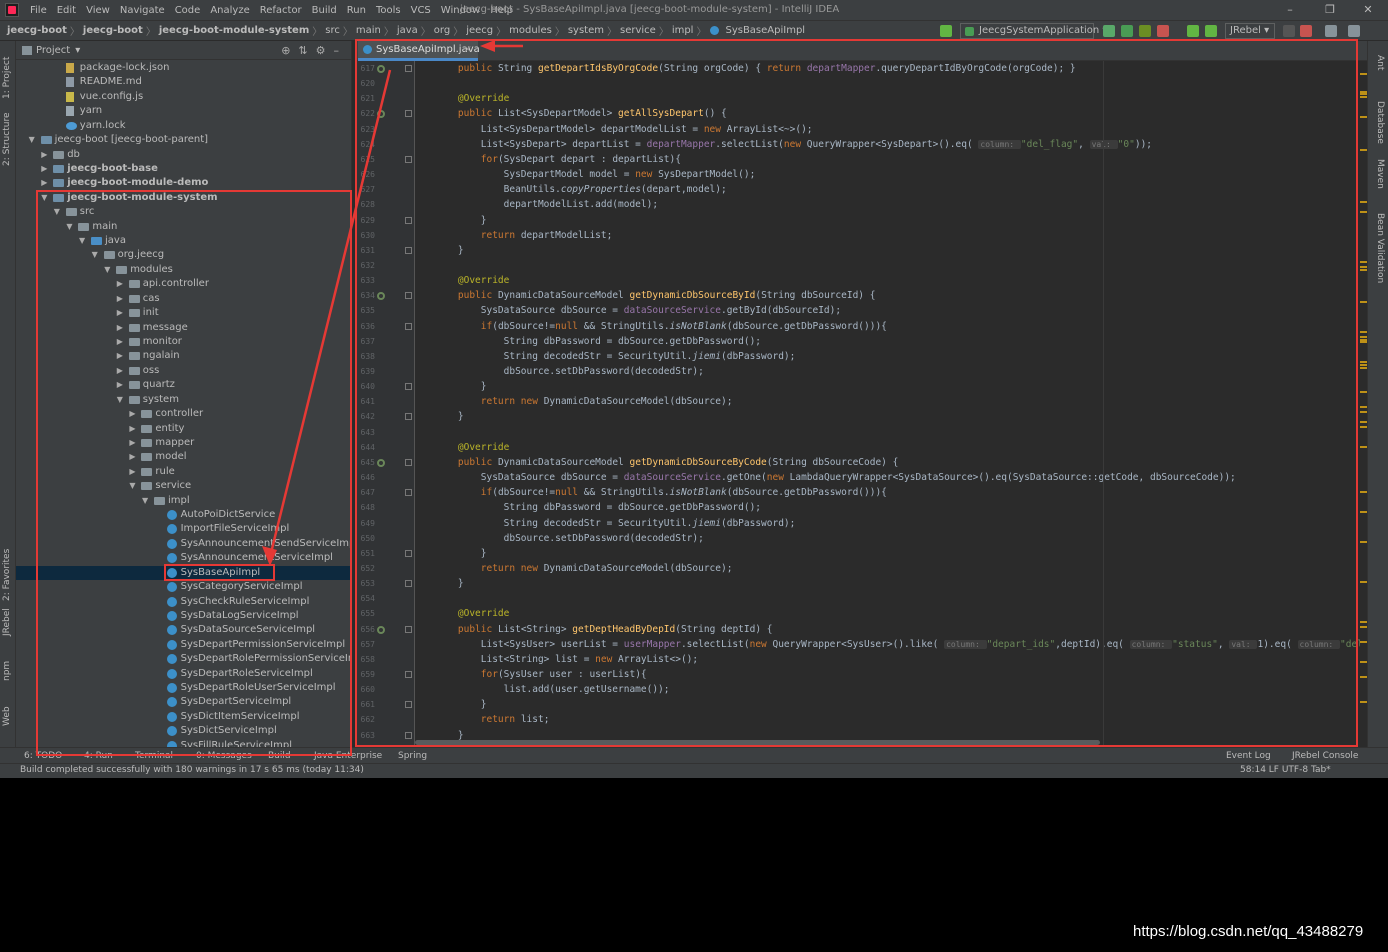  What do you see at coordinates (183, 717) in the screenshot?
I see `tree-item: SysDictItemServiceImpl` at bounding box center [183, 717].